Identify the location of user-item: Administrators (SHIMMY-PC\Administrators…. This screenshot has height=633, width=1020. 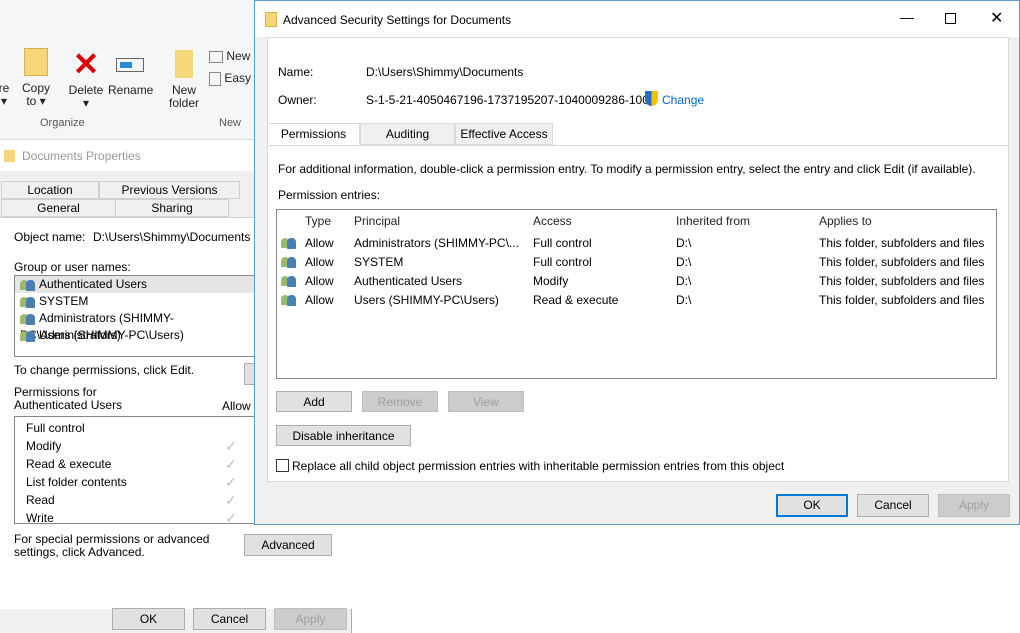
(144, 326).